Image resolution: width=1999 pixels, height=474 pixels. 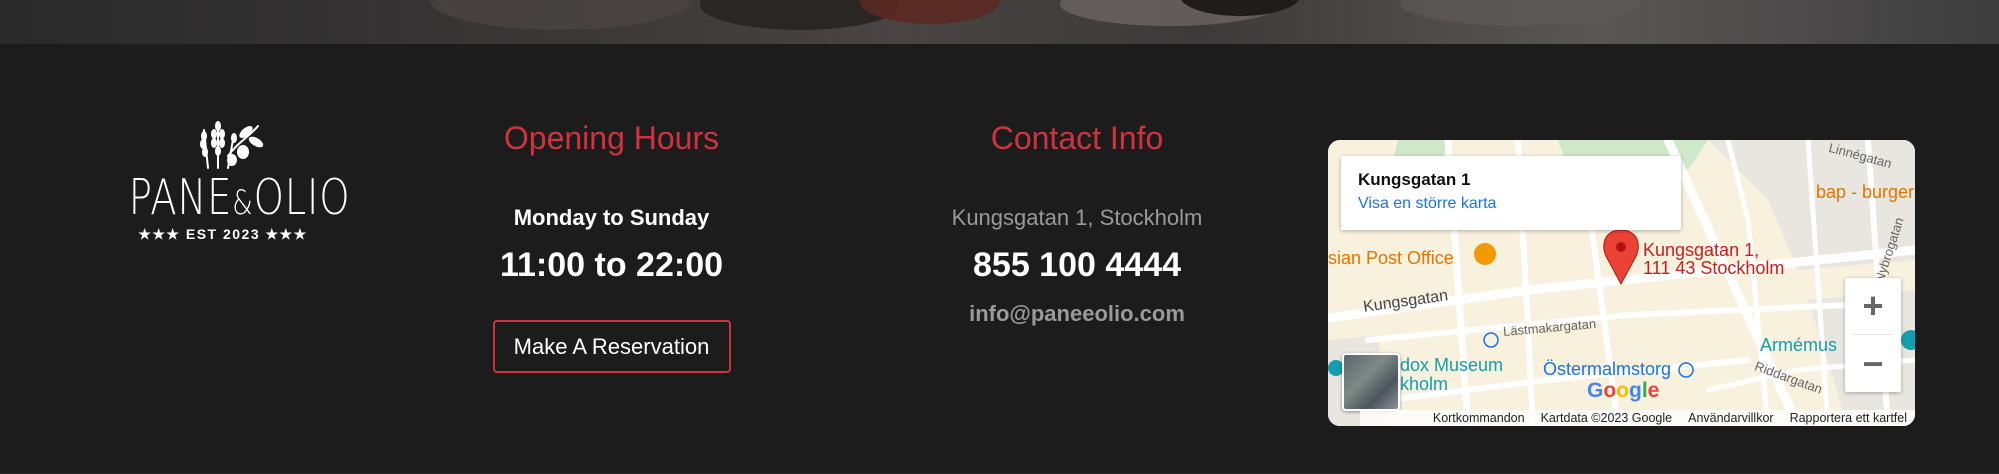 I want to click on opening-days: Monday to Sunday, so click(x=611, y=217).